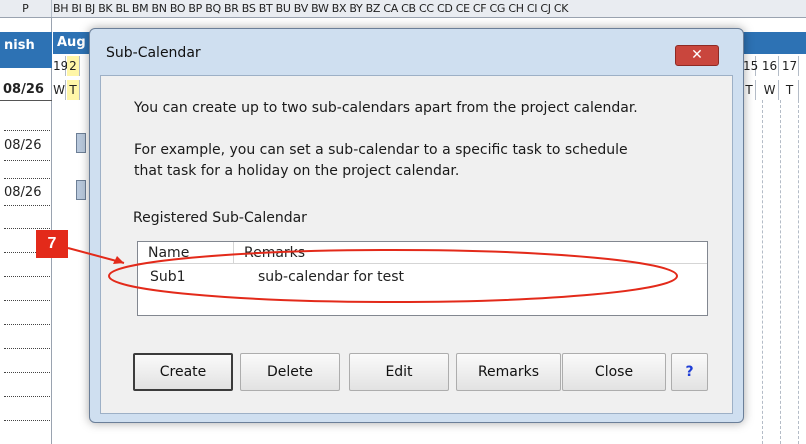 This screenshot has height=444, width=806. Describe the element at coordinates (168, 277) in the screenshot. I see `list-item-name: Sub1` at that location.